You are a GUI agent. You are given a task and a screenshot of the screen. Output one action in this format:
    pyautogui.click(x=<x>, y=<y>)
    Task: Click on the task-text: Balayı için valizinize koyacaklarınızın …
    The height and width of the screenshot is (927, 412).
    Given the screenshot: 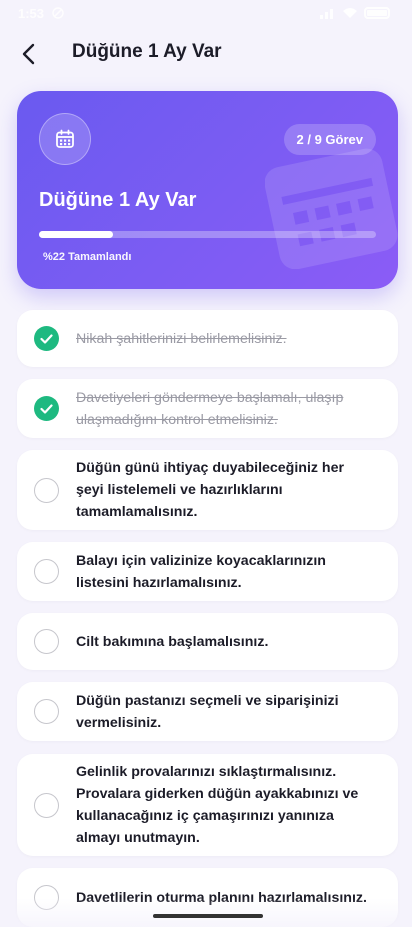 What is the action you would take?
    pyautogui.click(x=201, y=571)
    